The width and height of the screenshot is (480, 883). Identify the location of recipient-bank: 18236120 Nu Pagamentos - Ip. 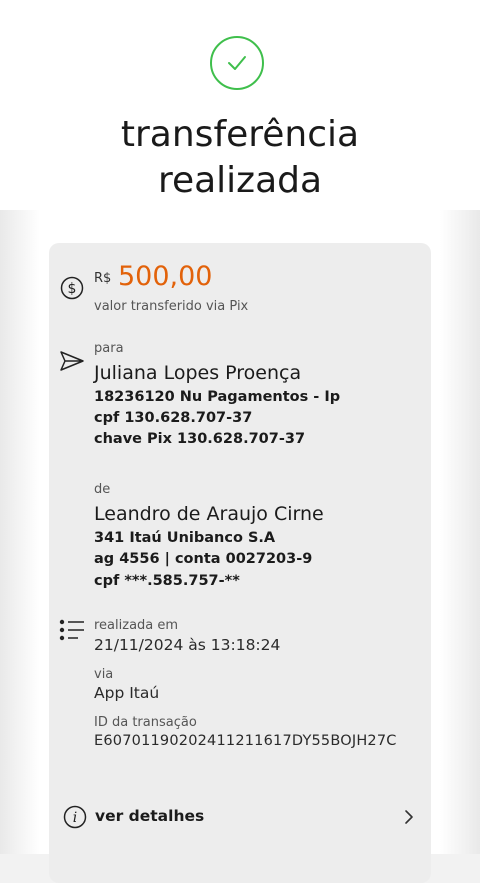
(217, 397).